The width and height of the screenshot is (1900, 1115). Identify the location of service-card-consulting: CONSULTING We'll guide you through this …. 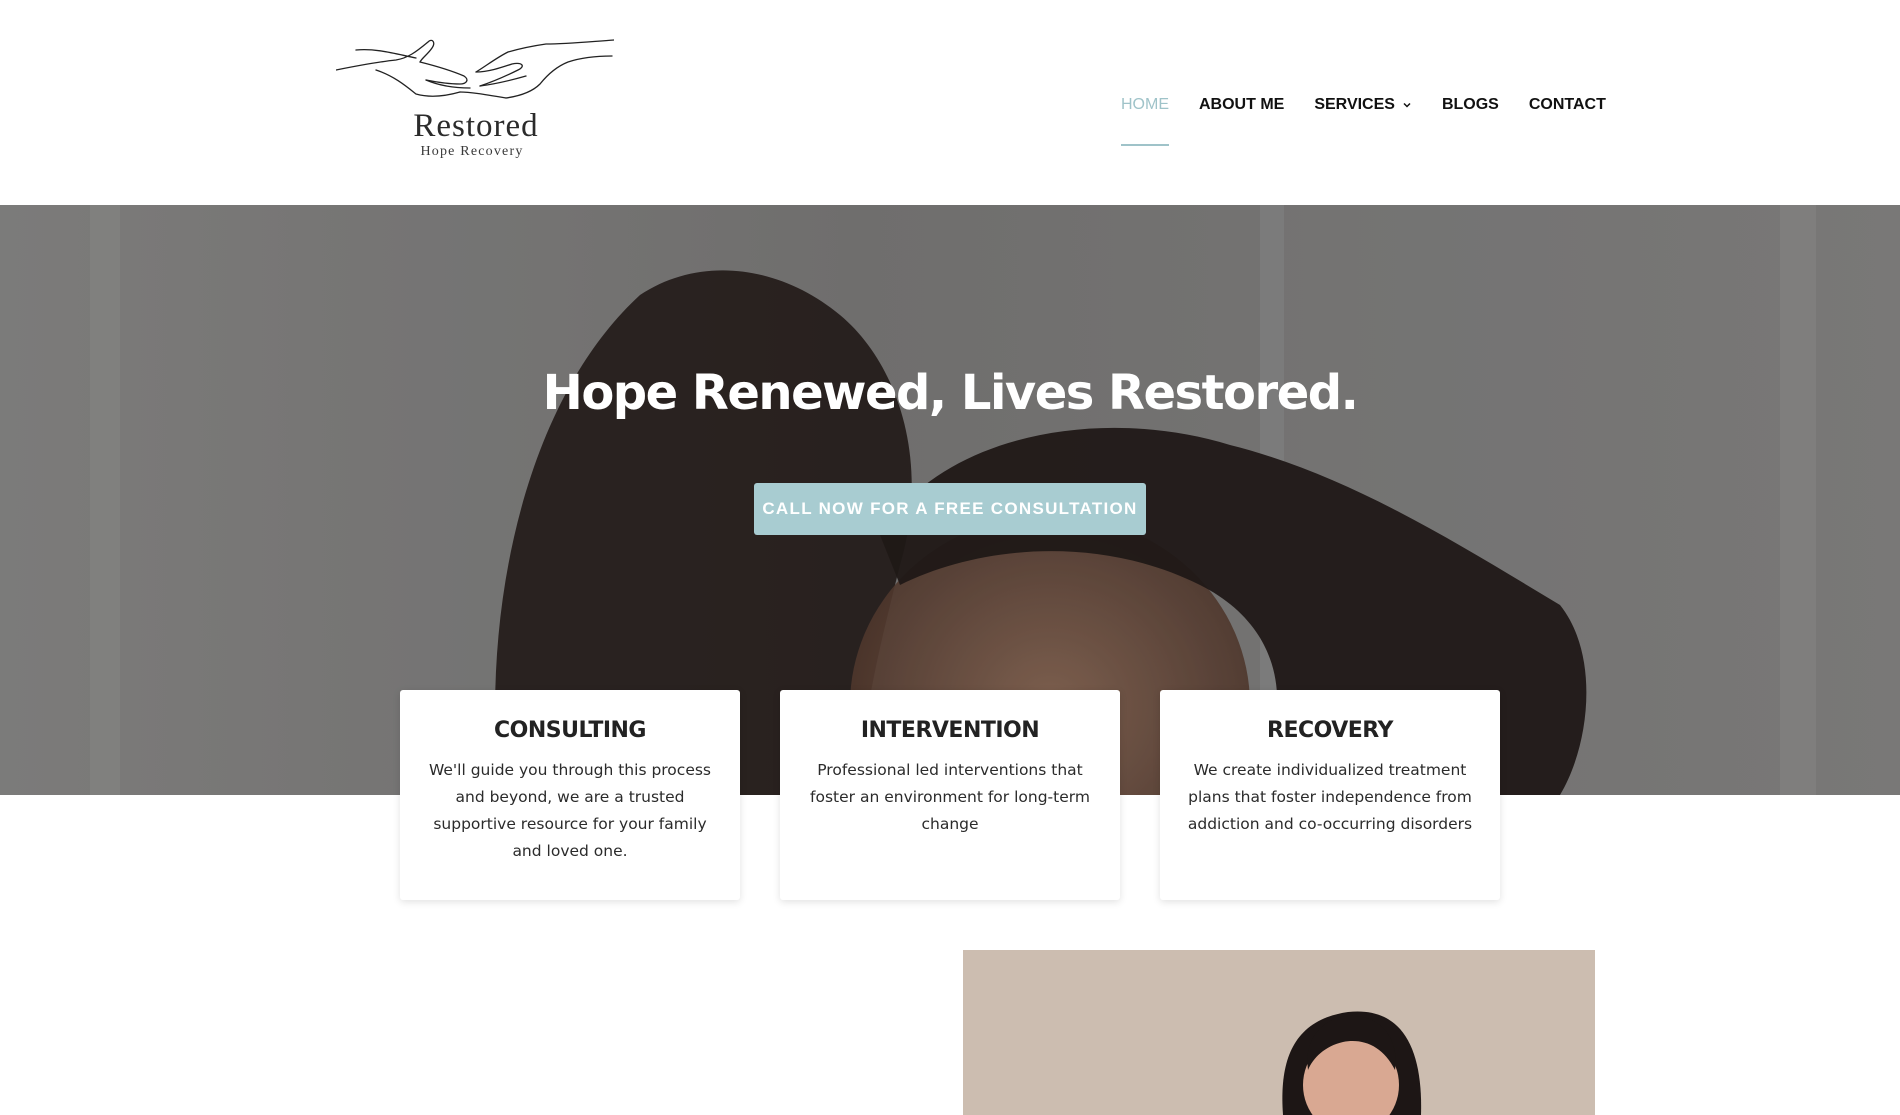
(570, 795).